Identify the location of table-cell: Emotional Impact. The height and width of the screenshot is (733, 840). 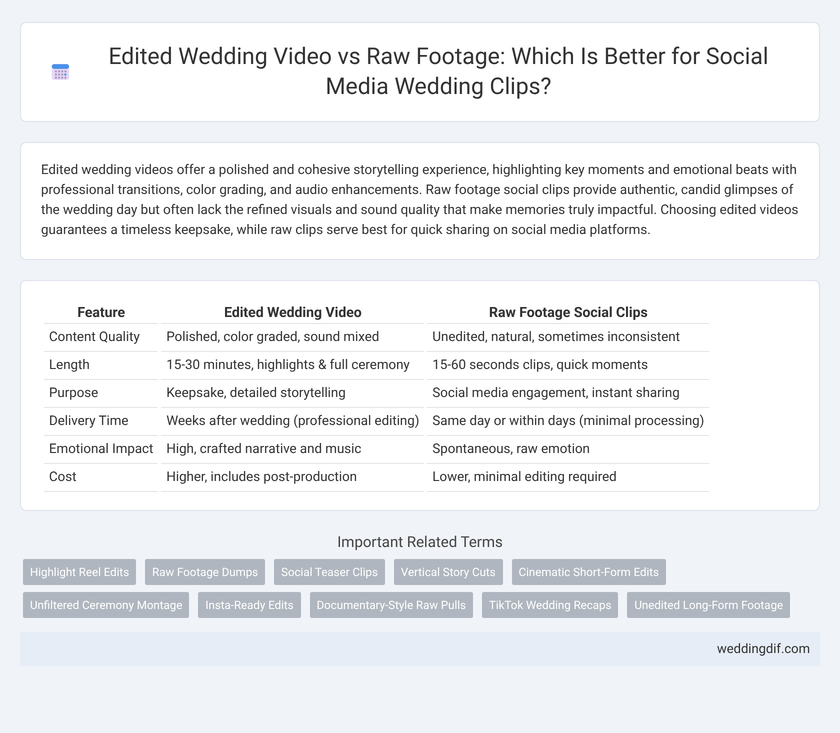
(101, 450).